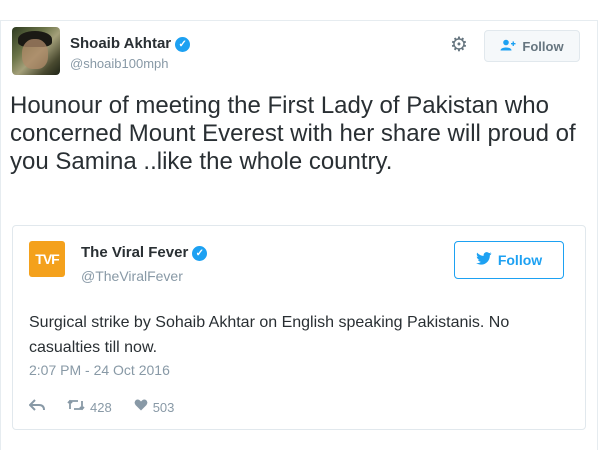 The height and width of the screenshot is (450, 600). I want to click on heart-svg, so click(141, 405).